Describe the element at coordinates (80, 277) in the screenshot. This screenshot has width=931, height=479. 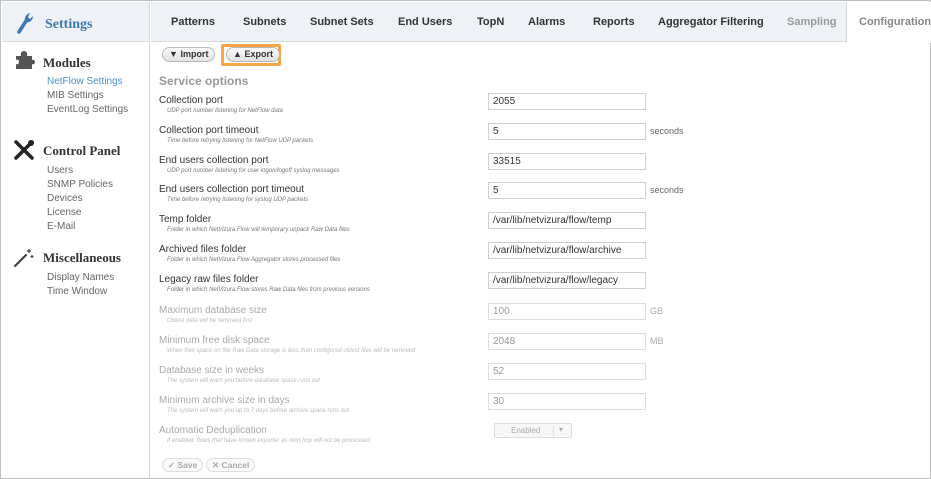
I see `sidebar-item-display-names: Display Names` at that location.